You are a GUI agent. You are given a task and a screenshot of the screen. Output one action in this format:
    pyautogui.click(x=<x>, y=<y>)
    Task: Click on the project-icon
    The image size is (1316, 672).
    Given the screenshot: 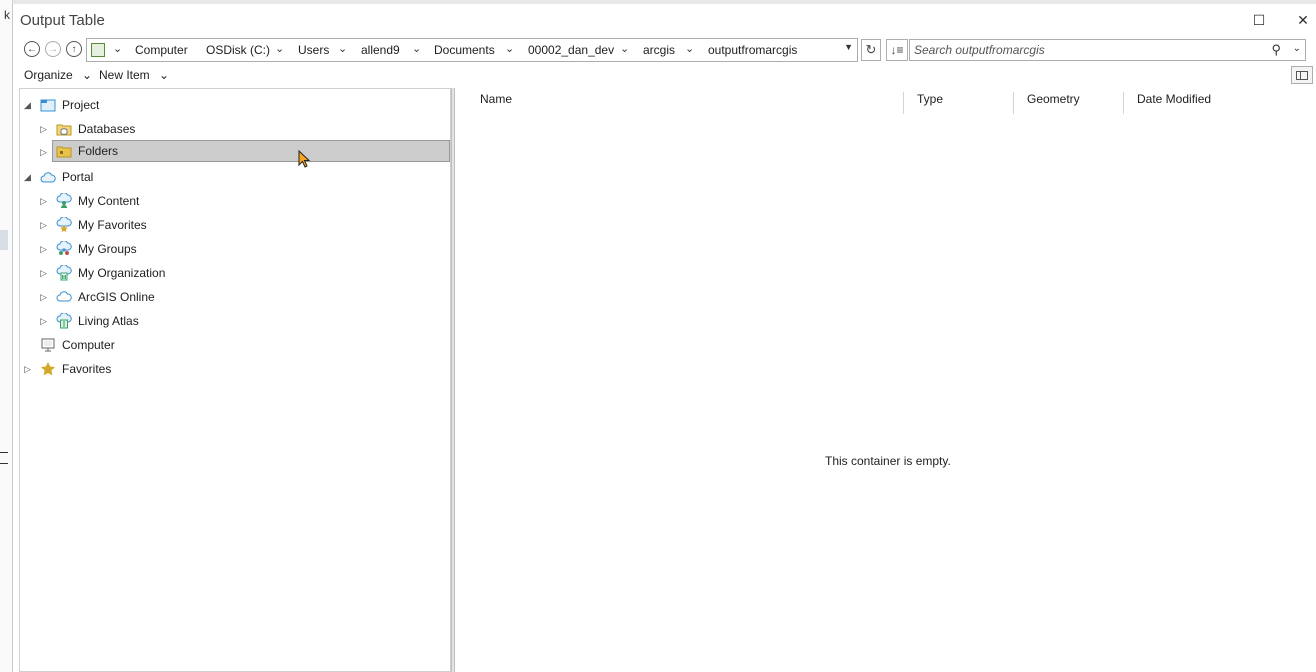 What is the action you would take?
    pyautogui.click(x=48, y=105)
    